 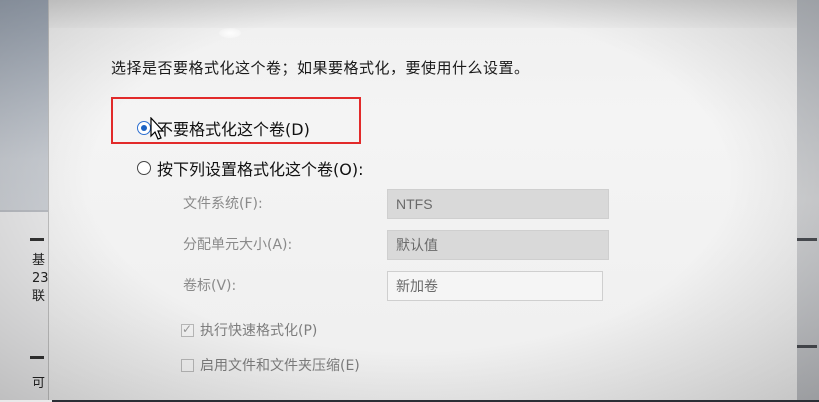 I want to click on volume-label-input: 新加卷, so click(x=495, y=286).